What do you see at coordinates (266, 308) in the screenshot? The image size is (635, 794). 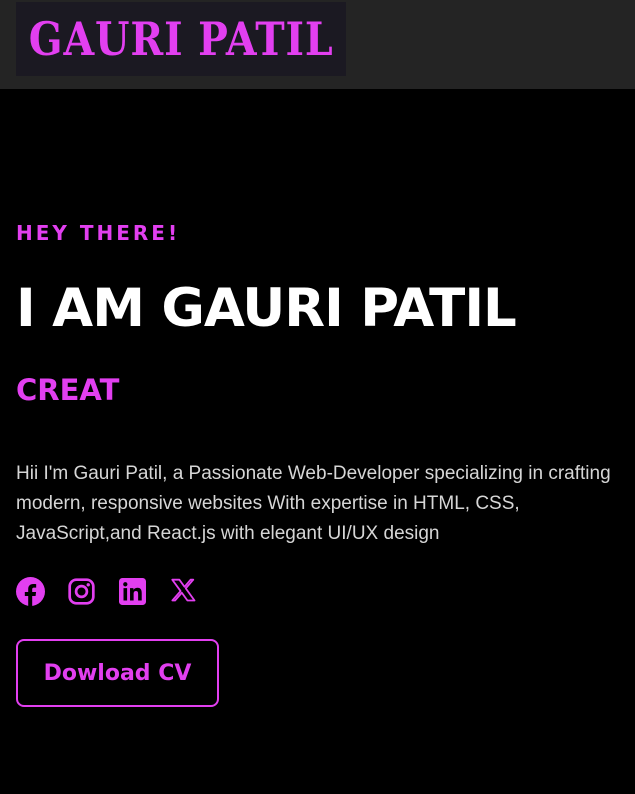 I see `hero-title: I AM GAURI PATIL` at bounding box center [266, 308].